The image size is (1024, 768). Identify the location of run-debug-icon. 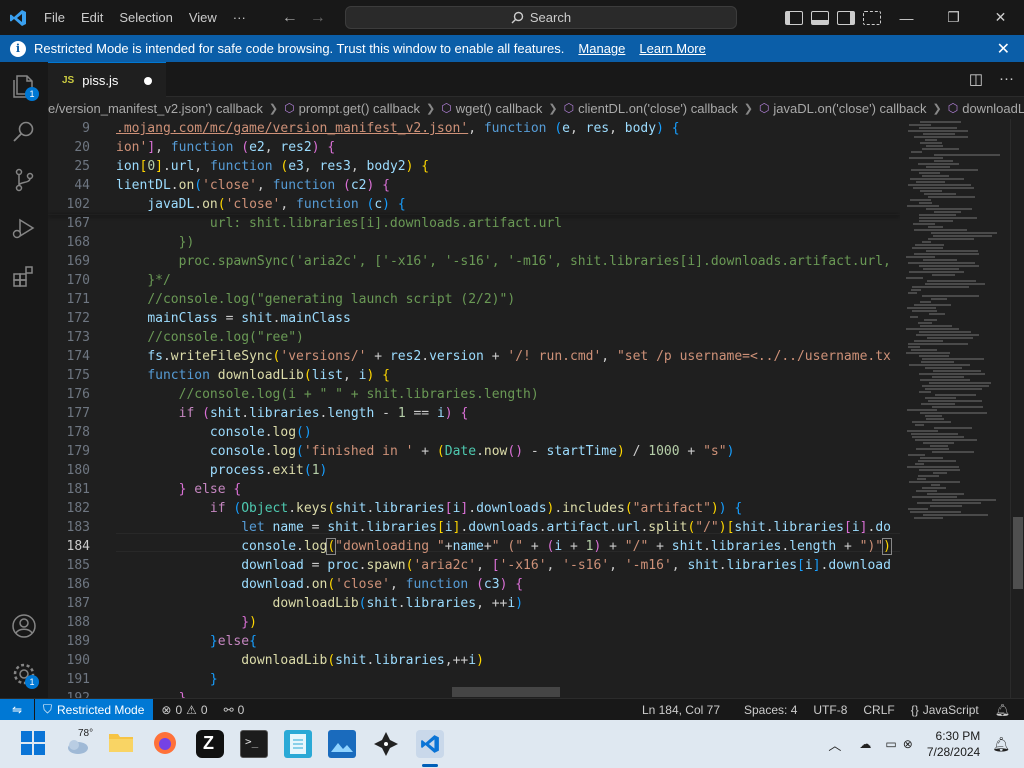
(24, 228).